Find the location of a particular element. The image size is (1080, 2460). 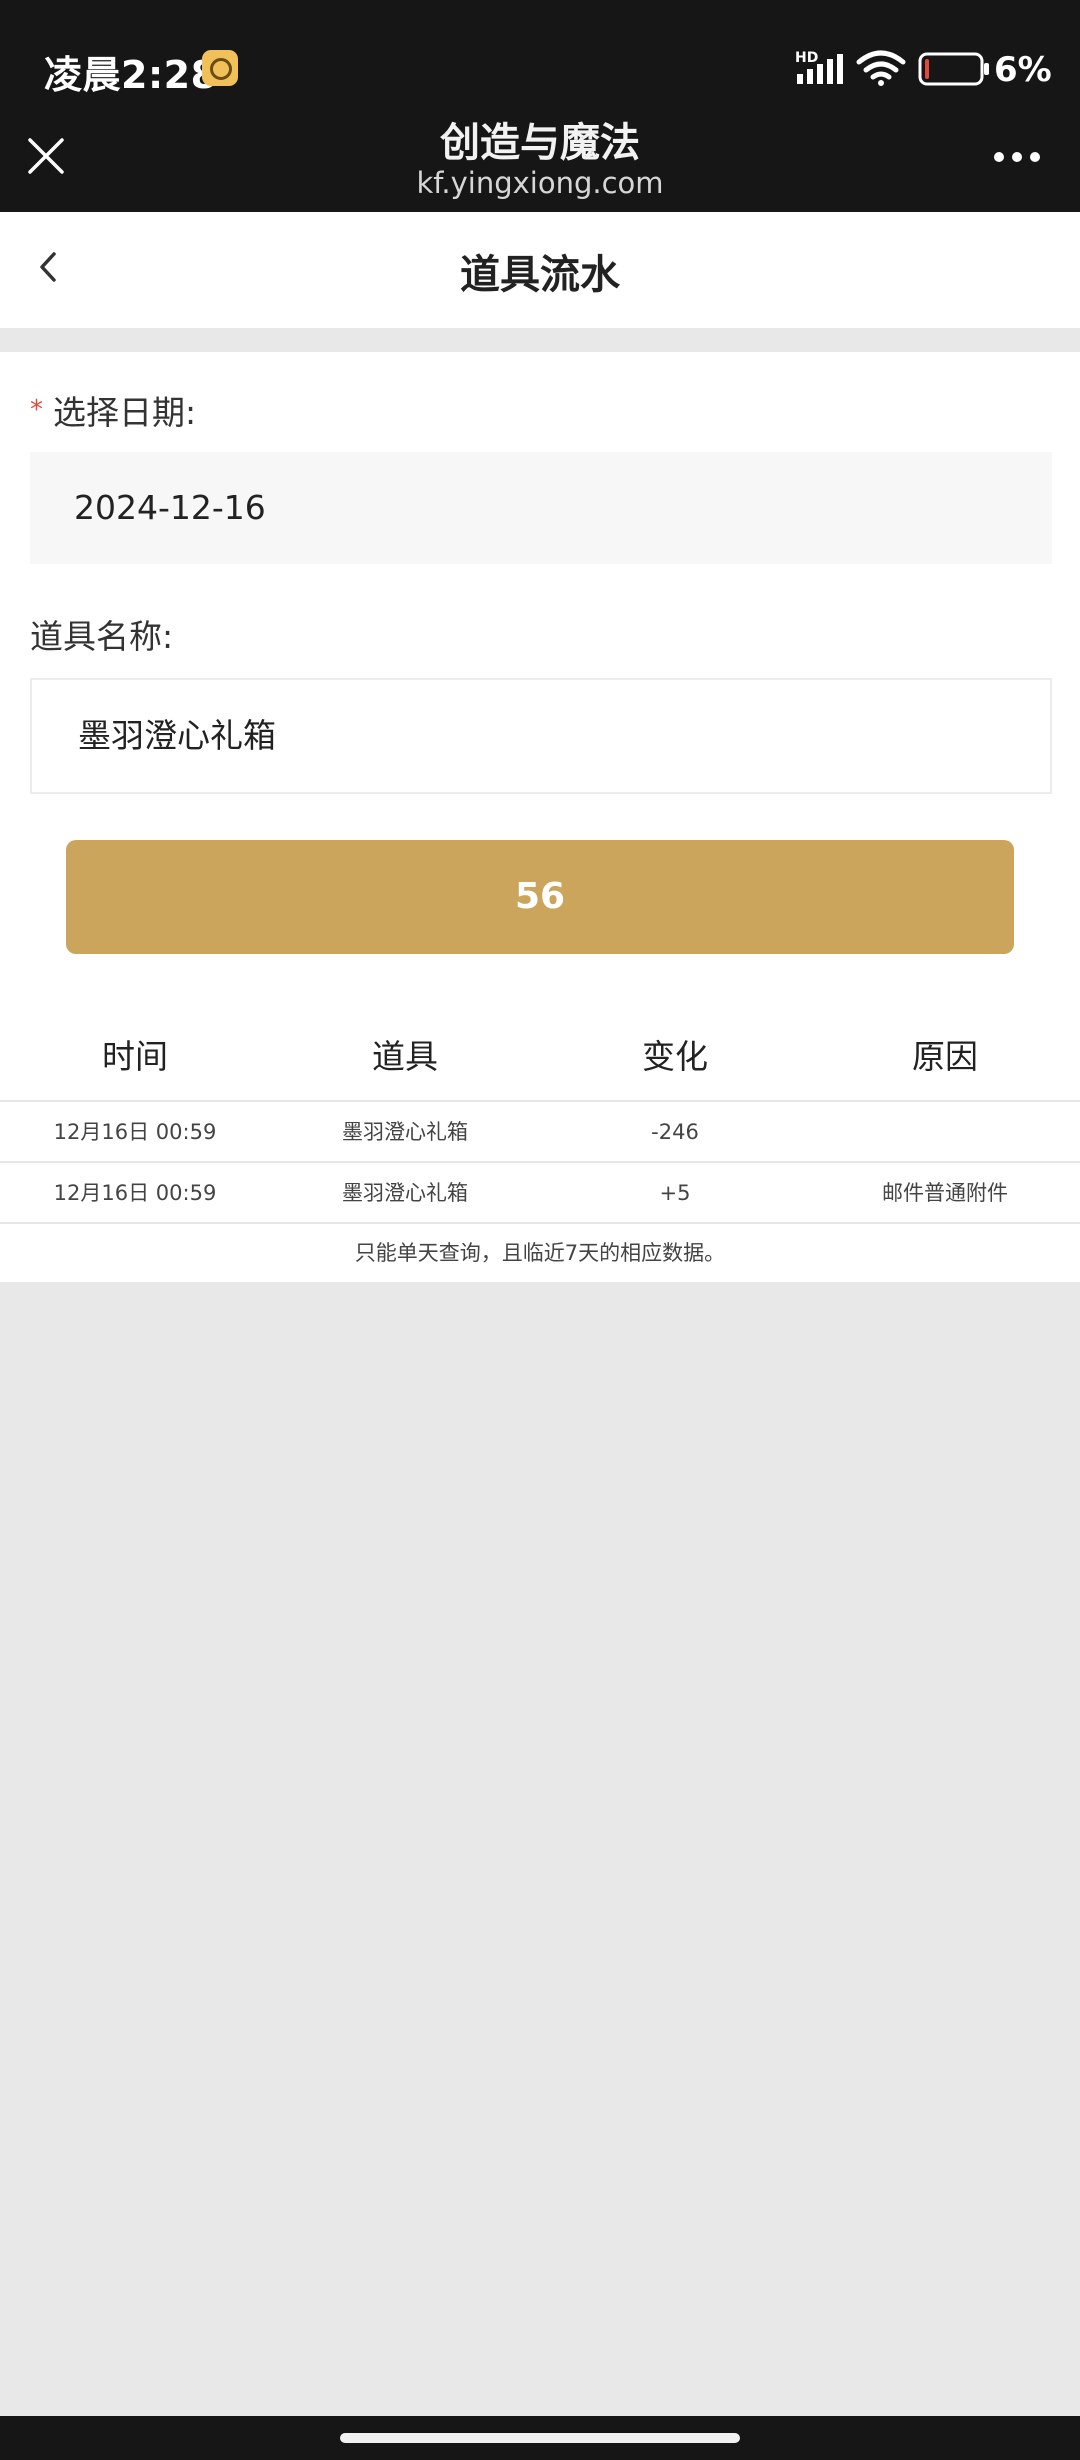

date-label-row: * 选择日期: is located at coordinates (113, 410).